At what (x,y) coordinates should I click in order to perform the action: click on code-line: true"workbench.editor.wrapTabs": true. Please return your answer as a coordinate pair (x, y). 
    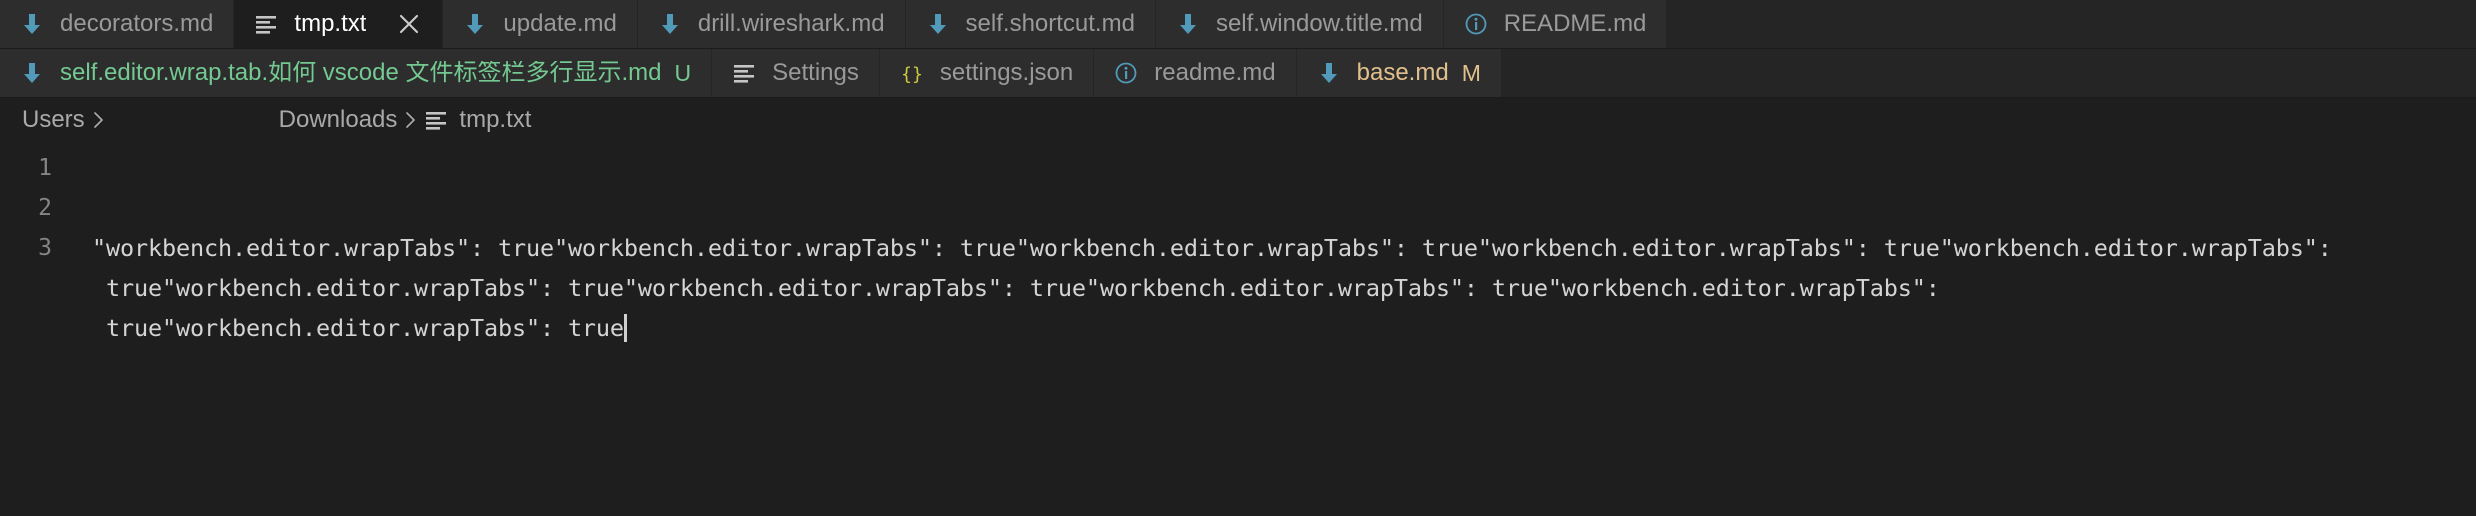
    Looking at the image, I should click on (1274, 328).